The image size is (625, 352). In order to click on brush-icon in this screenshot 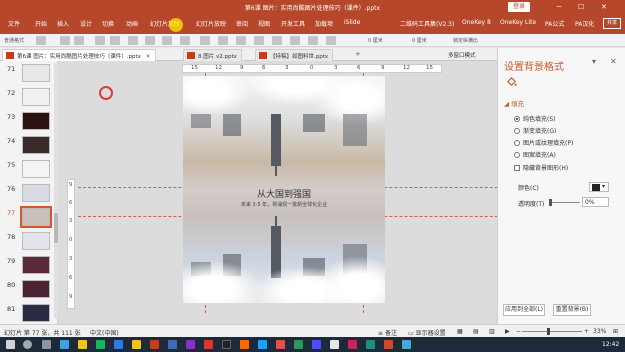, I will do `click(41, 40)`.